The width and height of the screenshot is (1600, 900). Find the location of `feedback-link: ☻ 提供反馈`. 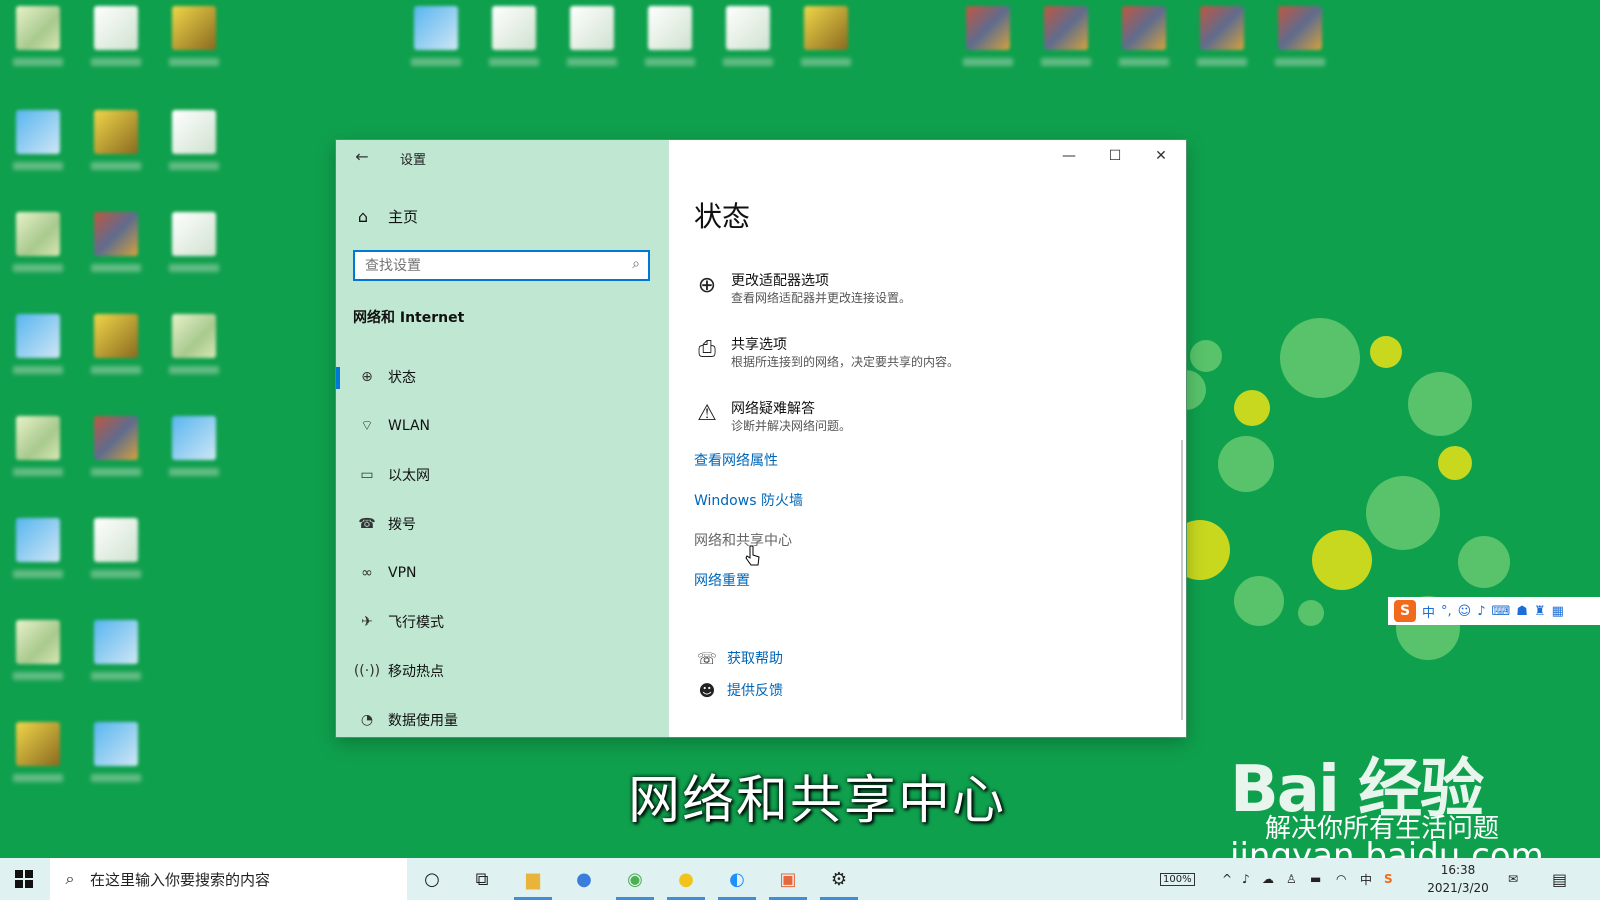

feedback-link: ☻ 提供反馈 is located at coordinates (738, 690).